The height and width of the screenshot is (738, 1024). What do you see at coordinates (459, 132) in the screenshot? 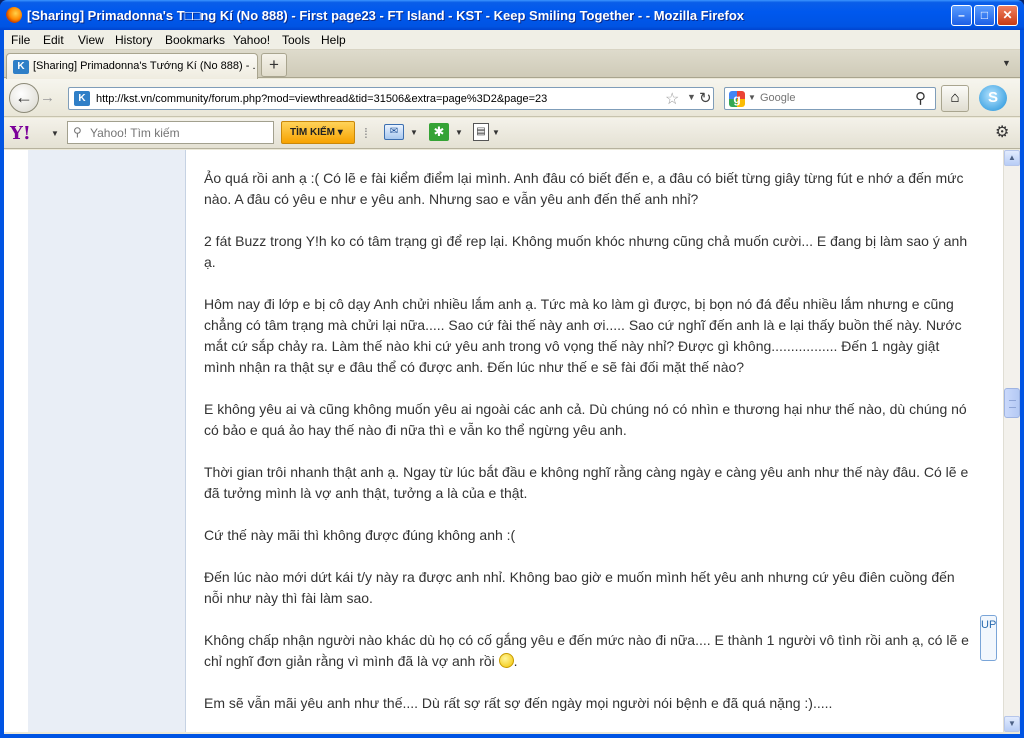
I see `apps-dropdown-icon: ▼` at bounding box center [459, 132].